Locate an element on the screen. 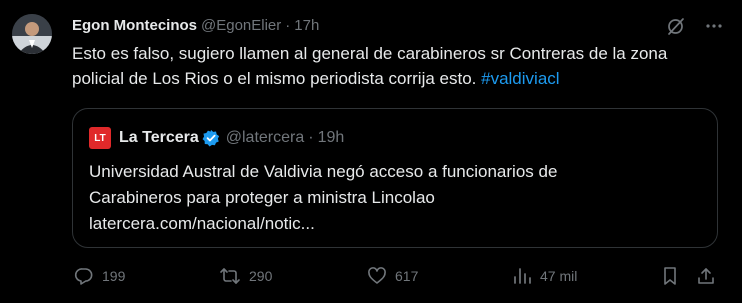 This screenshot has height=303, width=742. reply-count: 199 is located at coordinates (114, 276).